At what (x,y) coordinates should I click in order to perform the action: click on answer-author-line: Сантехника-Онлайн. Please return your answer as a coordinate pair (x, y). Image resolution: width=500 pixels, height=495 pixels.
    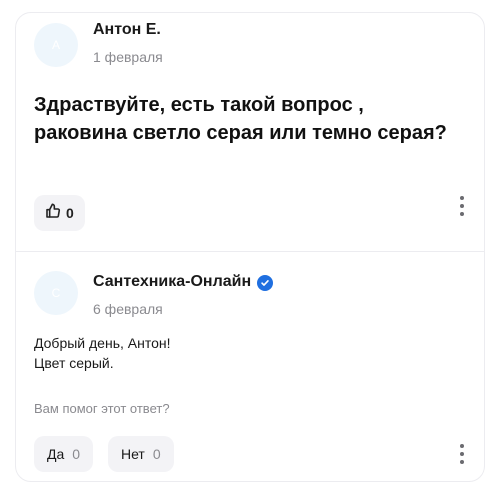
    Looking at the image, I should click on (183, 282).